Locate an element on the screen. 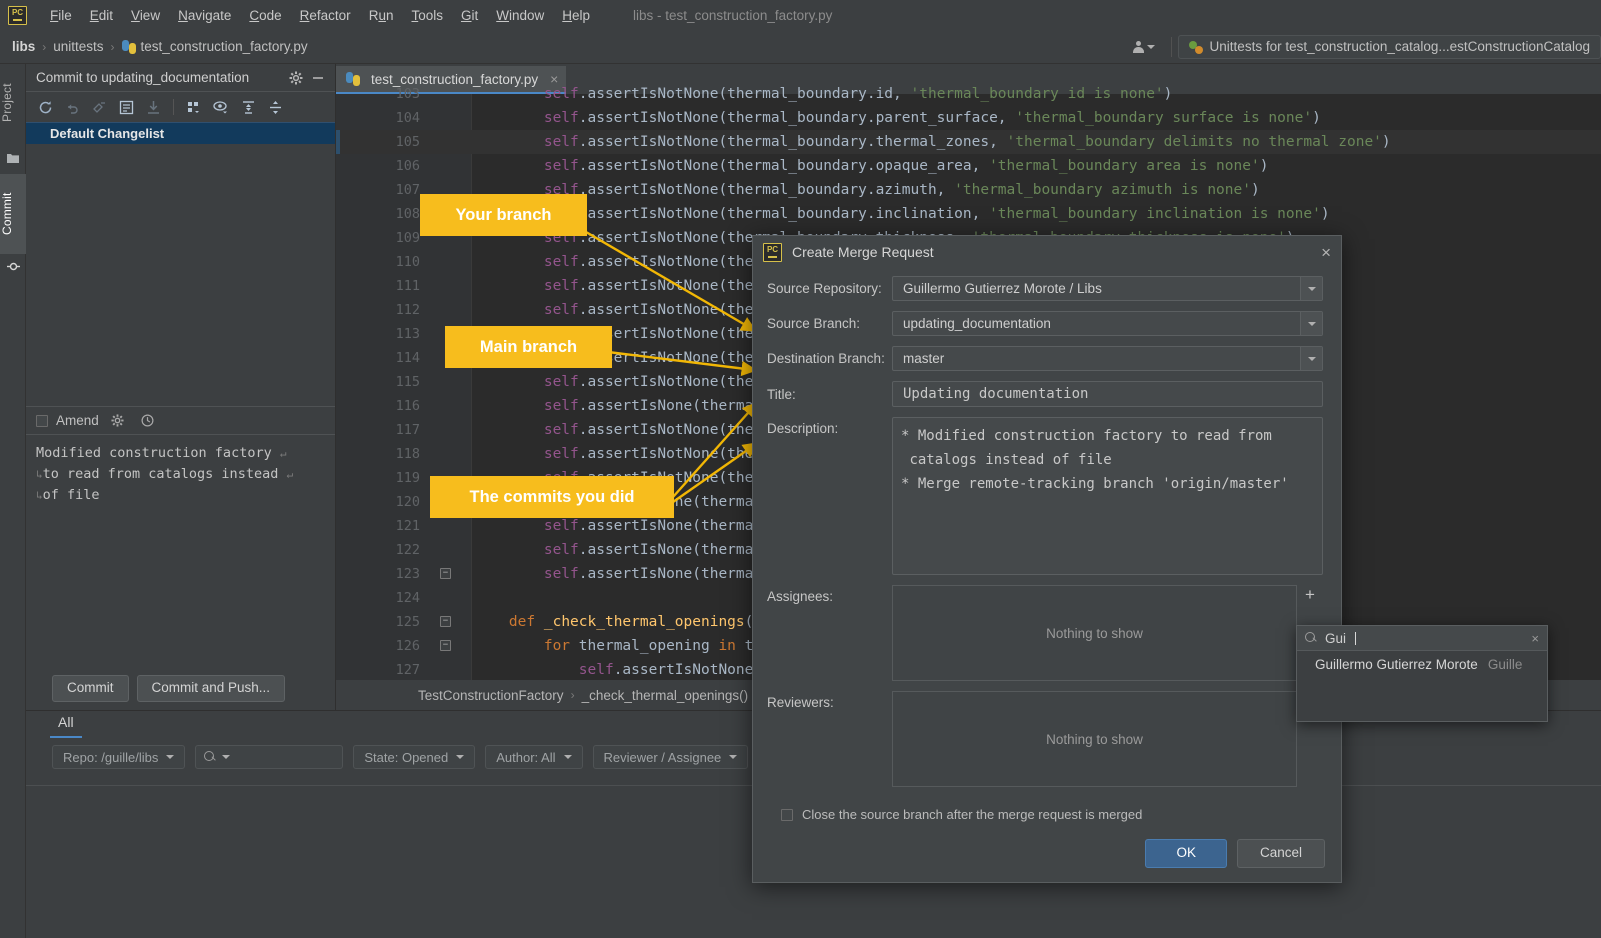  menu-item-edit: Edit is located at coordinates (101, 15).